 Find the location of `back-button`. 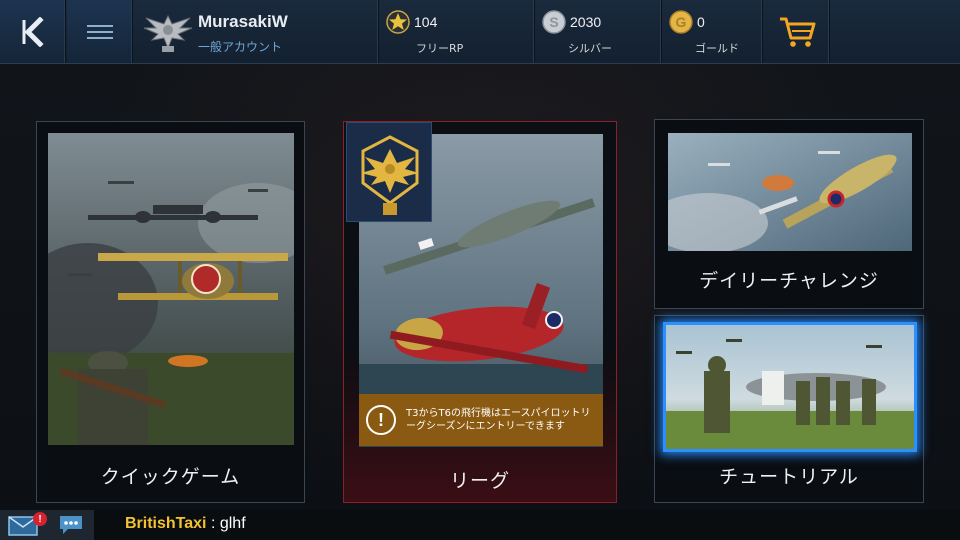

back-button is located at coordinates (33, 31).